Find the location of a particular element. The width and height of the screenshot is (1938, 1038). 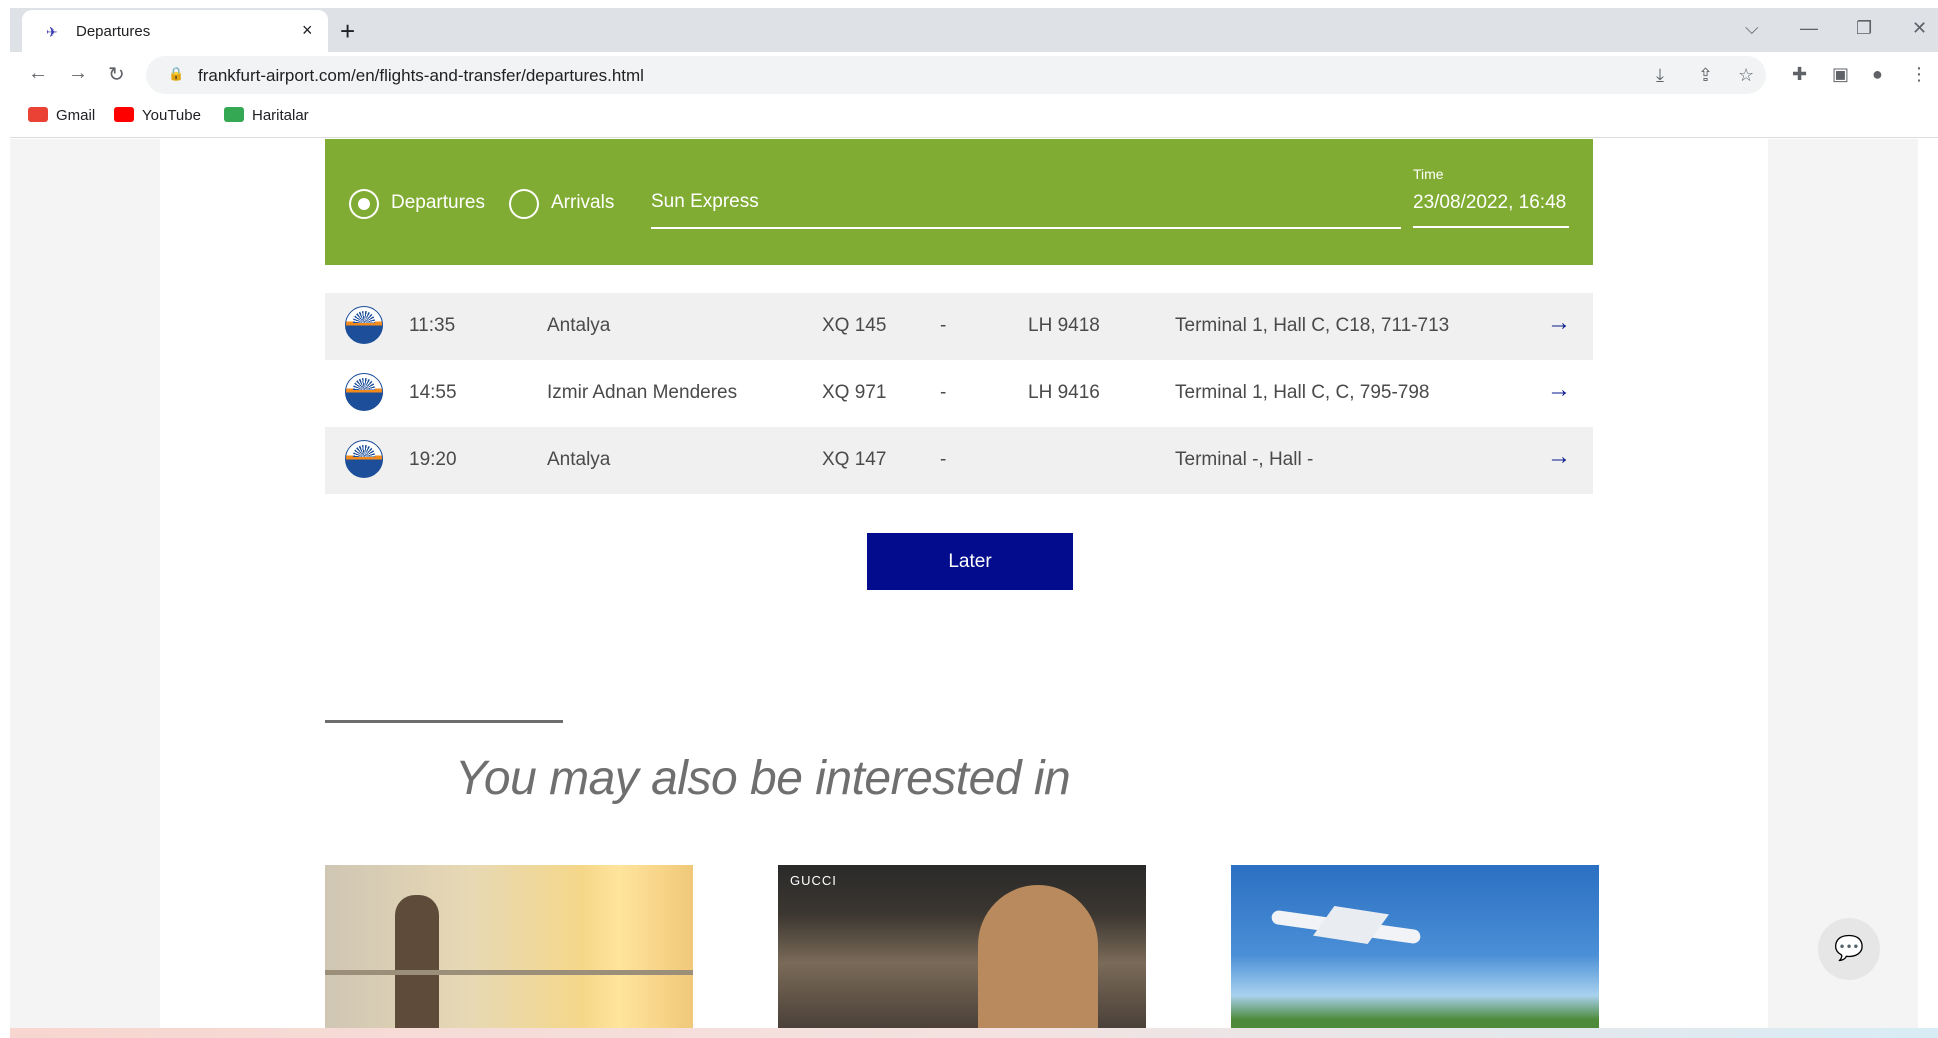

flight-location: Terminal -, Hall - is located at coordinates (1244, 459).